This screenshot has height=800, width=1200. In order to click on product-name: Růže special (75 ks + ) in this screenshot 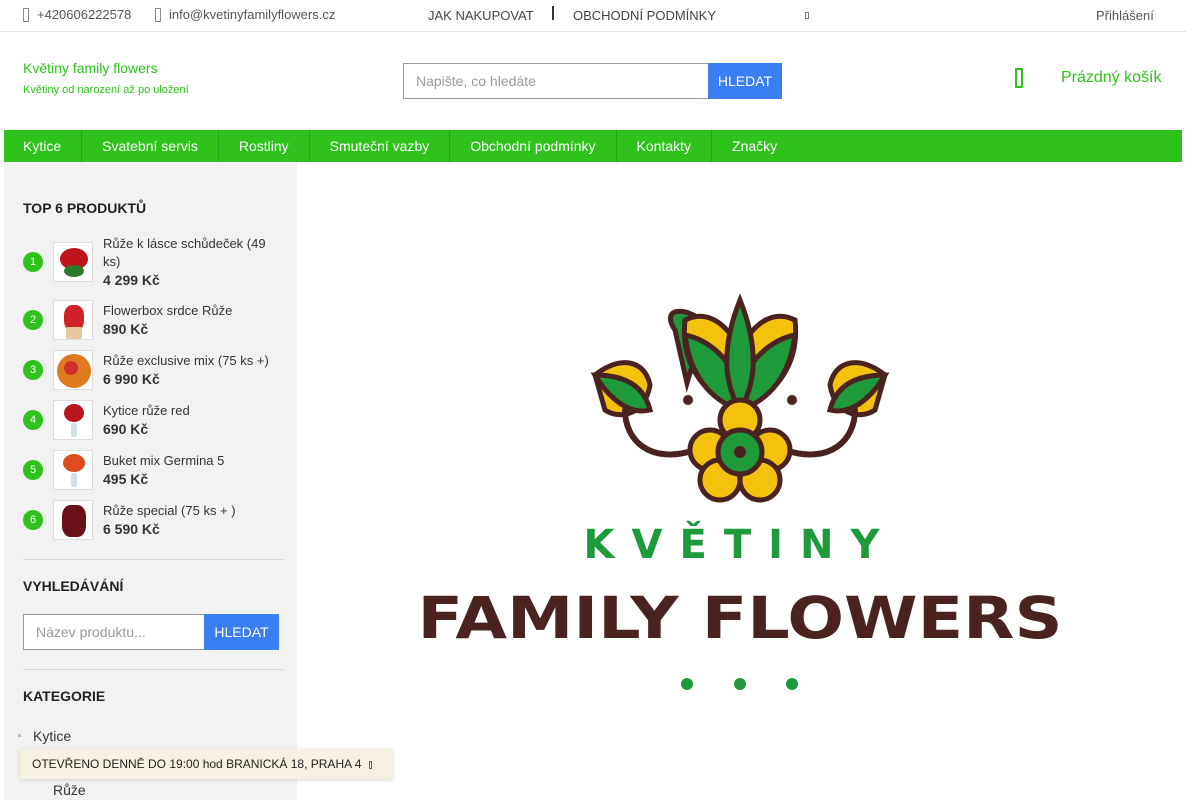, I will do `click(169, 511)`.